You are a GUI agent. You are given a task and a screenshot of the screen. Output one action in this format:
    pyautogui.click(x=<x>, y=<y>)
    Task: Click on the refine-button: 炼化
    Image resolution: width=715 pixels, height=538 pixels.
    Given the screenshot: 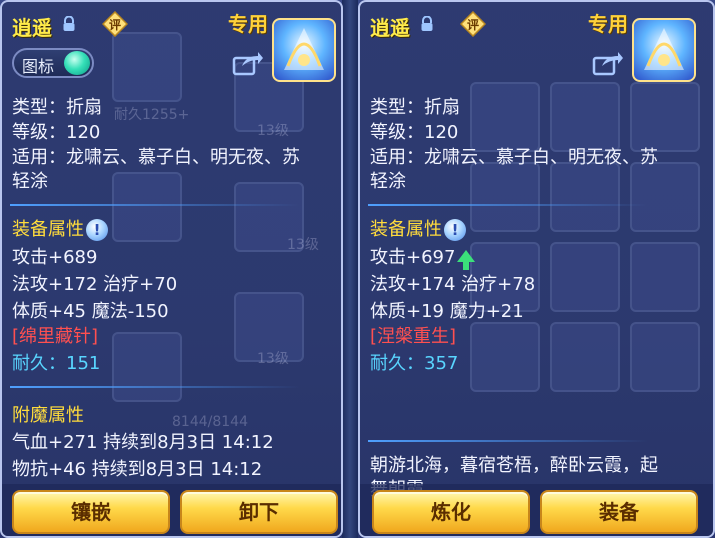 What is the action you would take?
    pyautogui.click(x=451, y=512)
    